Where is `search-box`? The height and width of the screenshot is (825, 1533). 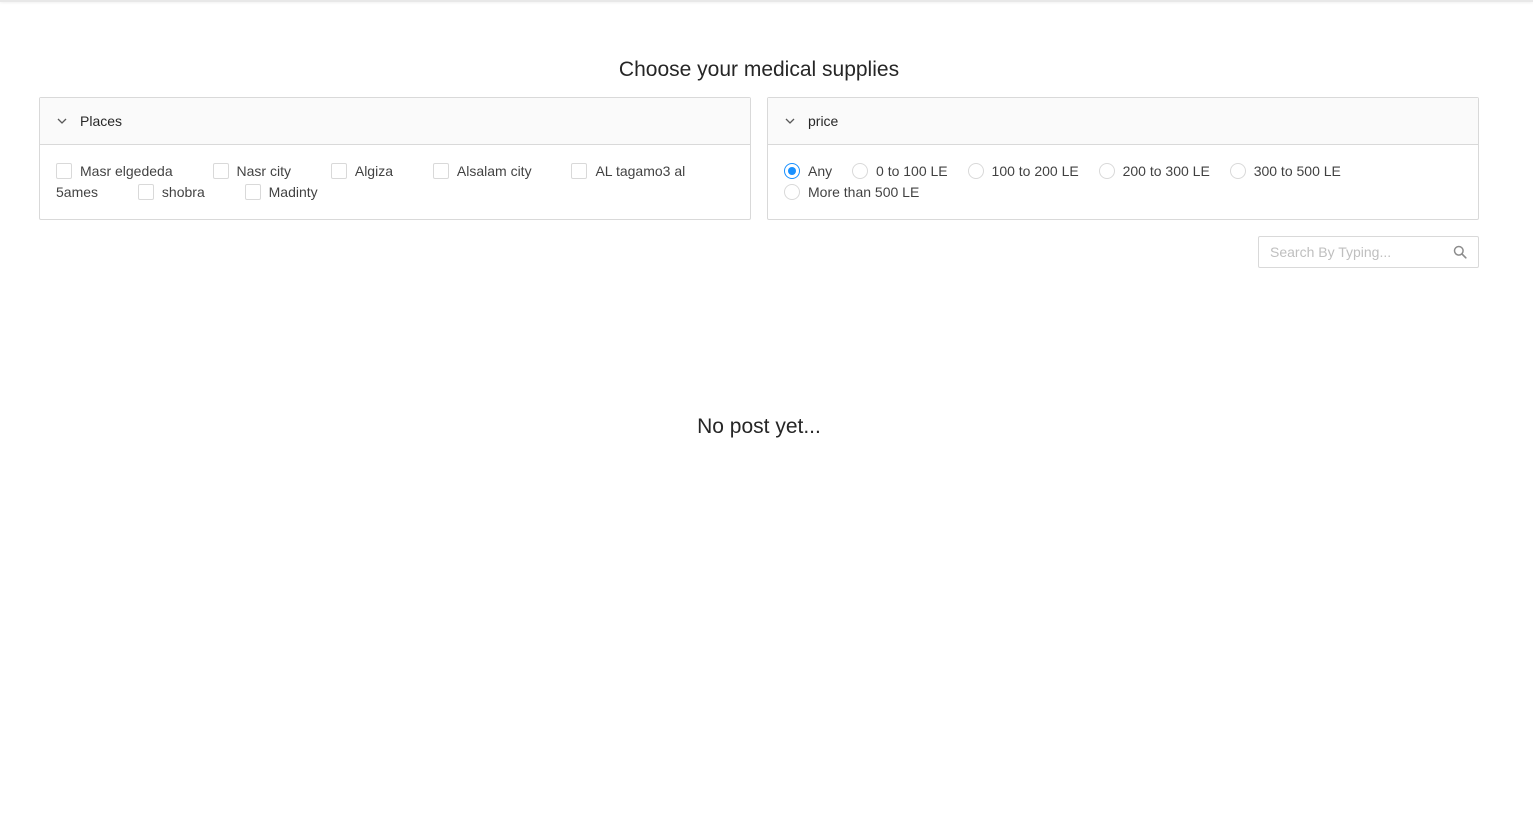
search-box is located at coordinates (1368, 252).